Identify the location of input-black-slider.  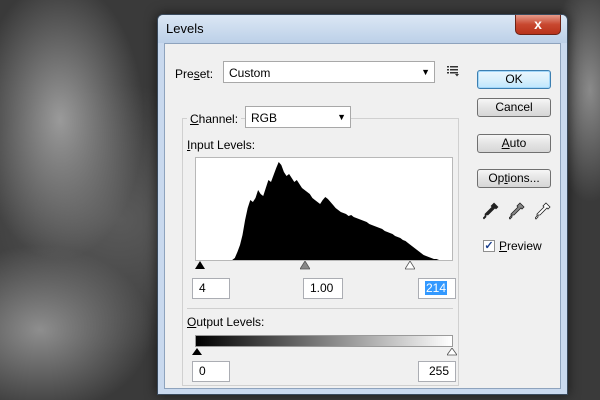
(200, 265).